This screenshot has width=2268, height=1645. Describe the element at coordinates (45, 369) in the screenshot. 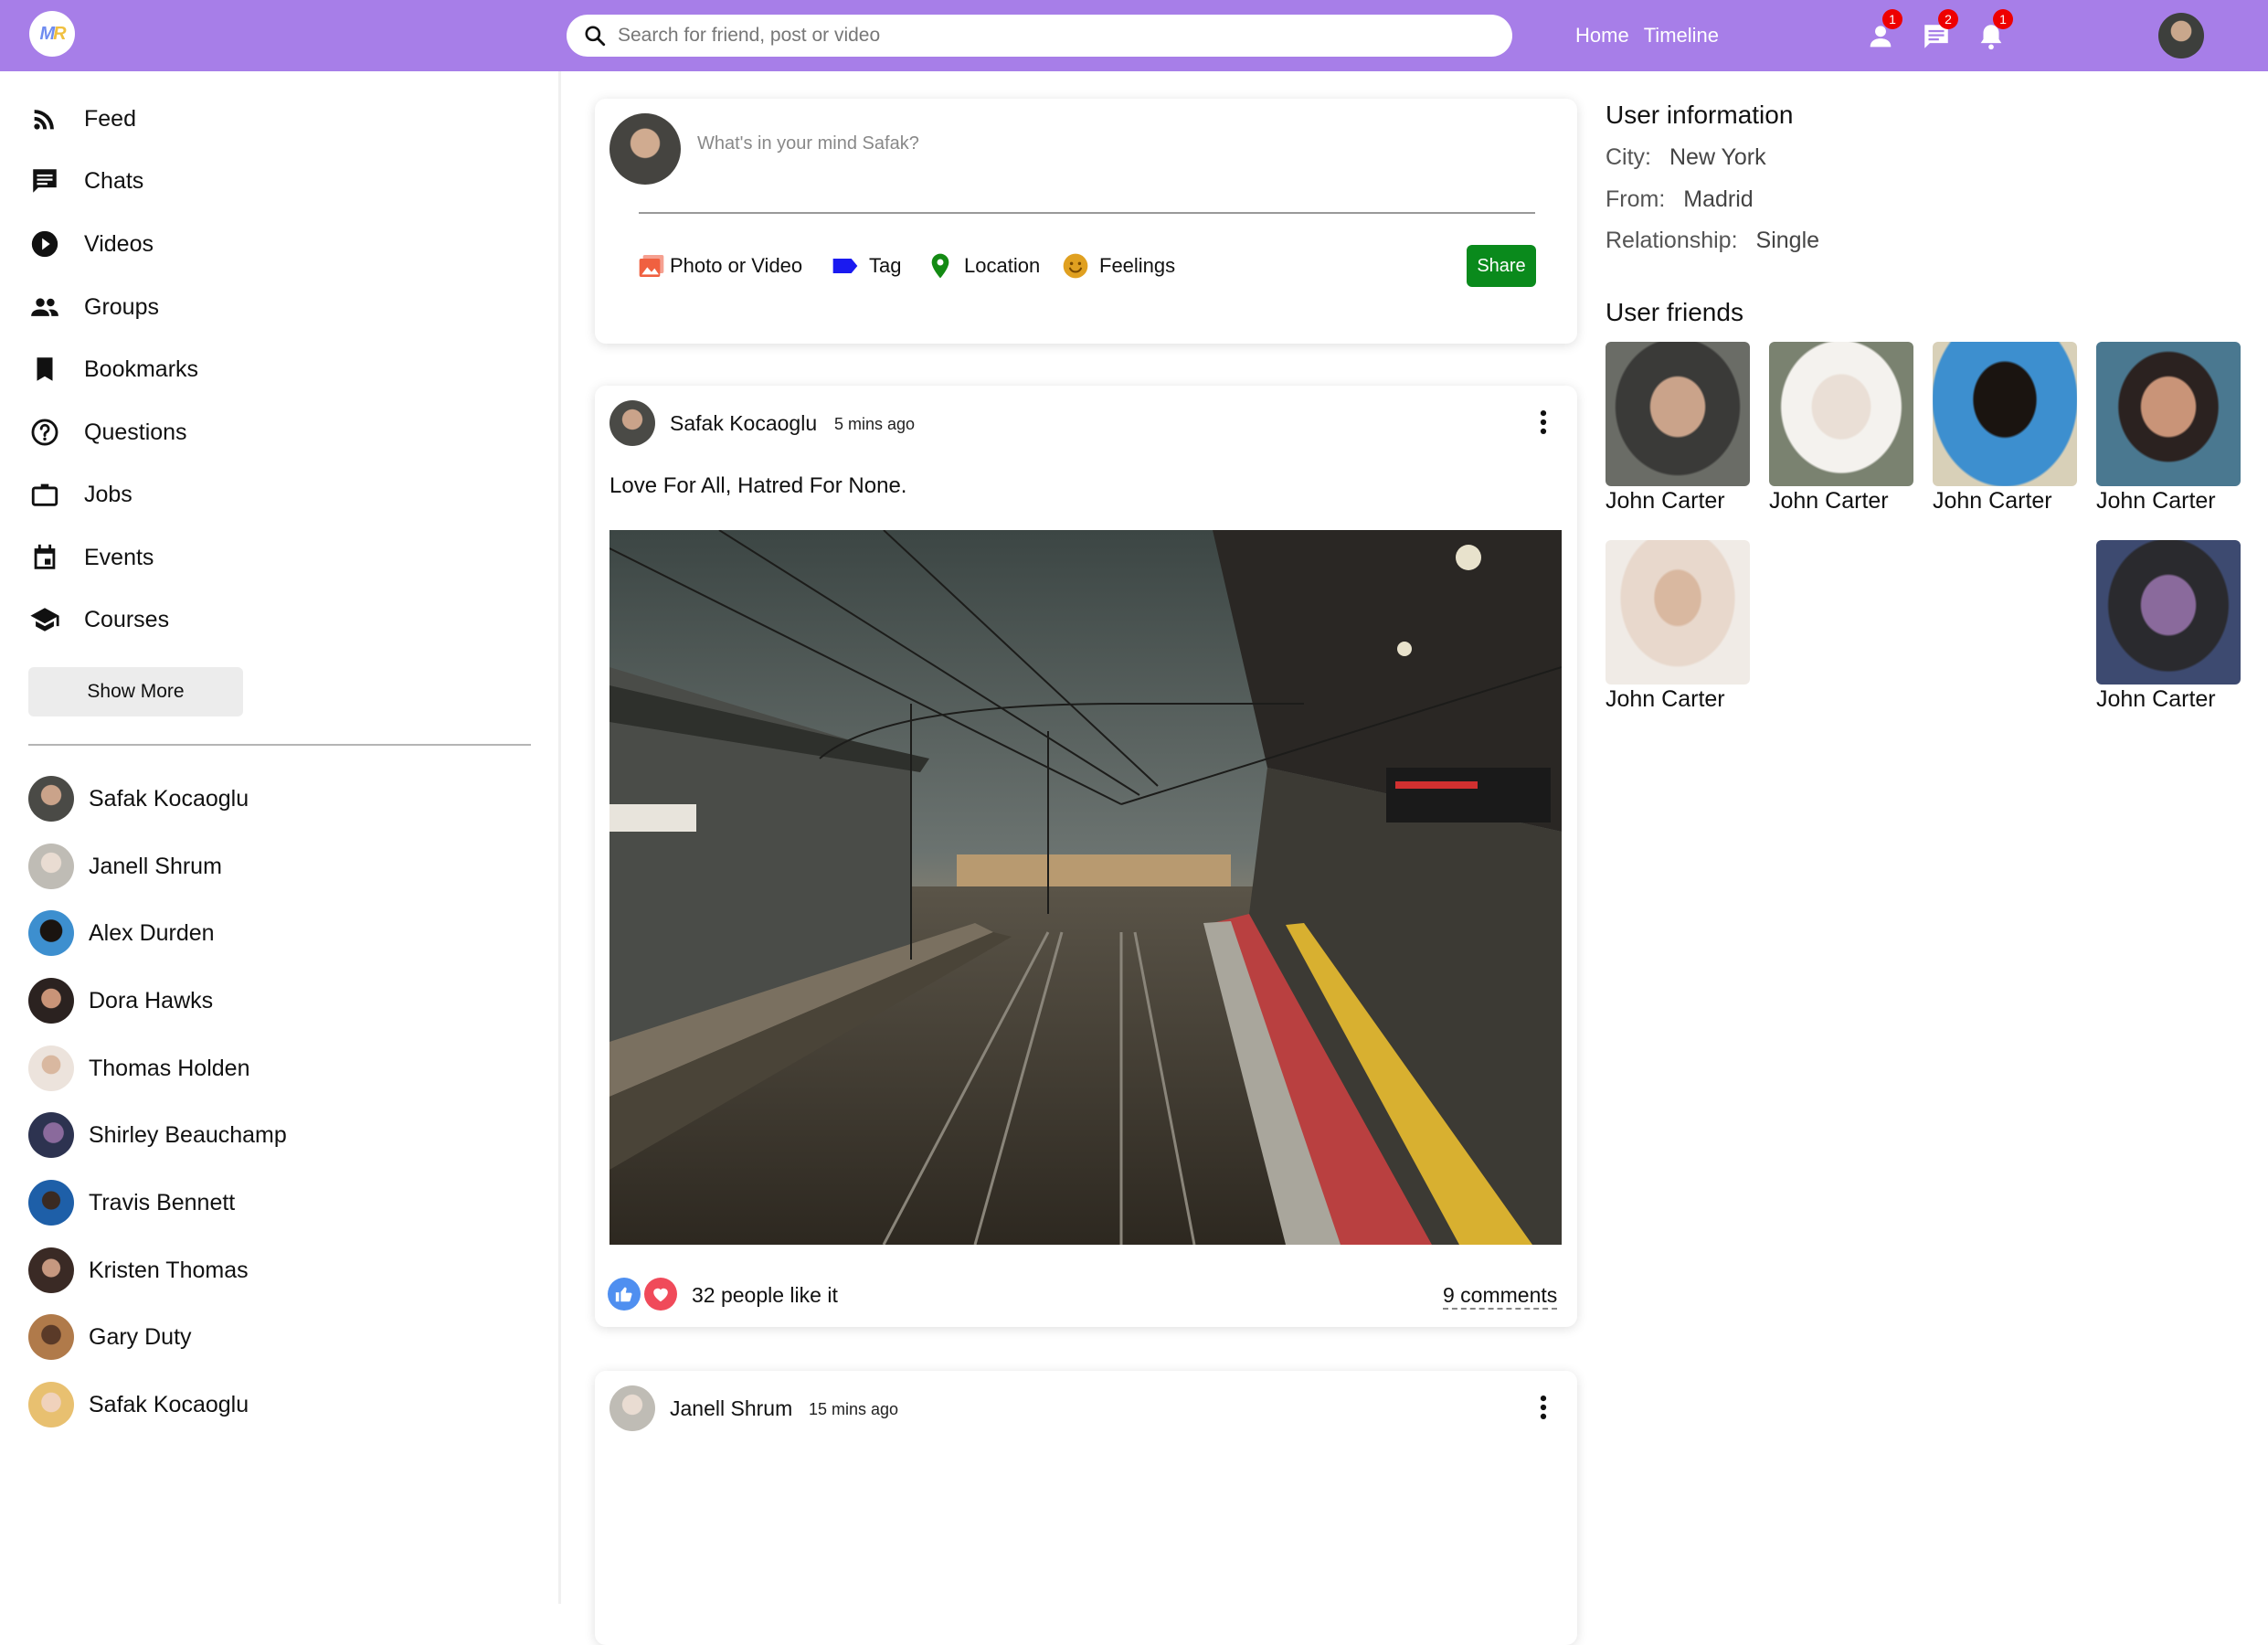

I see `bookmark-icon` at that location.